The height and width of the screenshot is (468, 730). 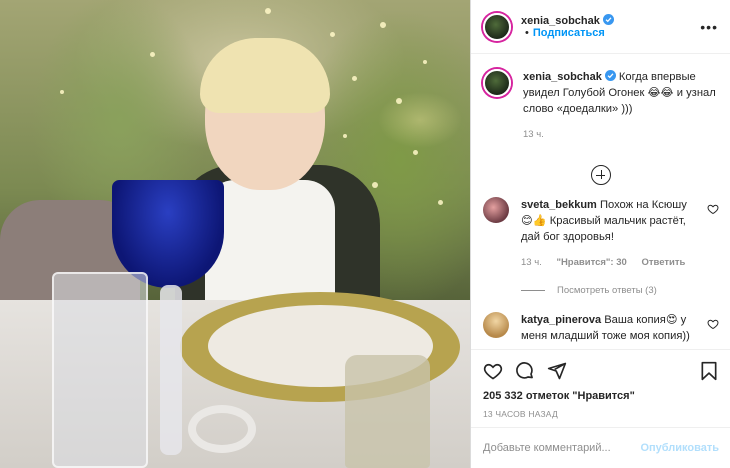 What do you see at coordinates (387, 411) in the screenshot?
I see `jar` at bounding box center [387, 411].